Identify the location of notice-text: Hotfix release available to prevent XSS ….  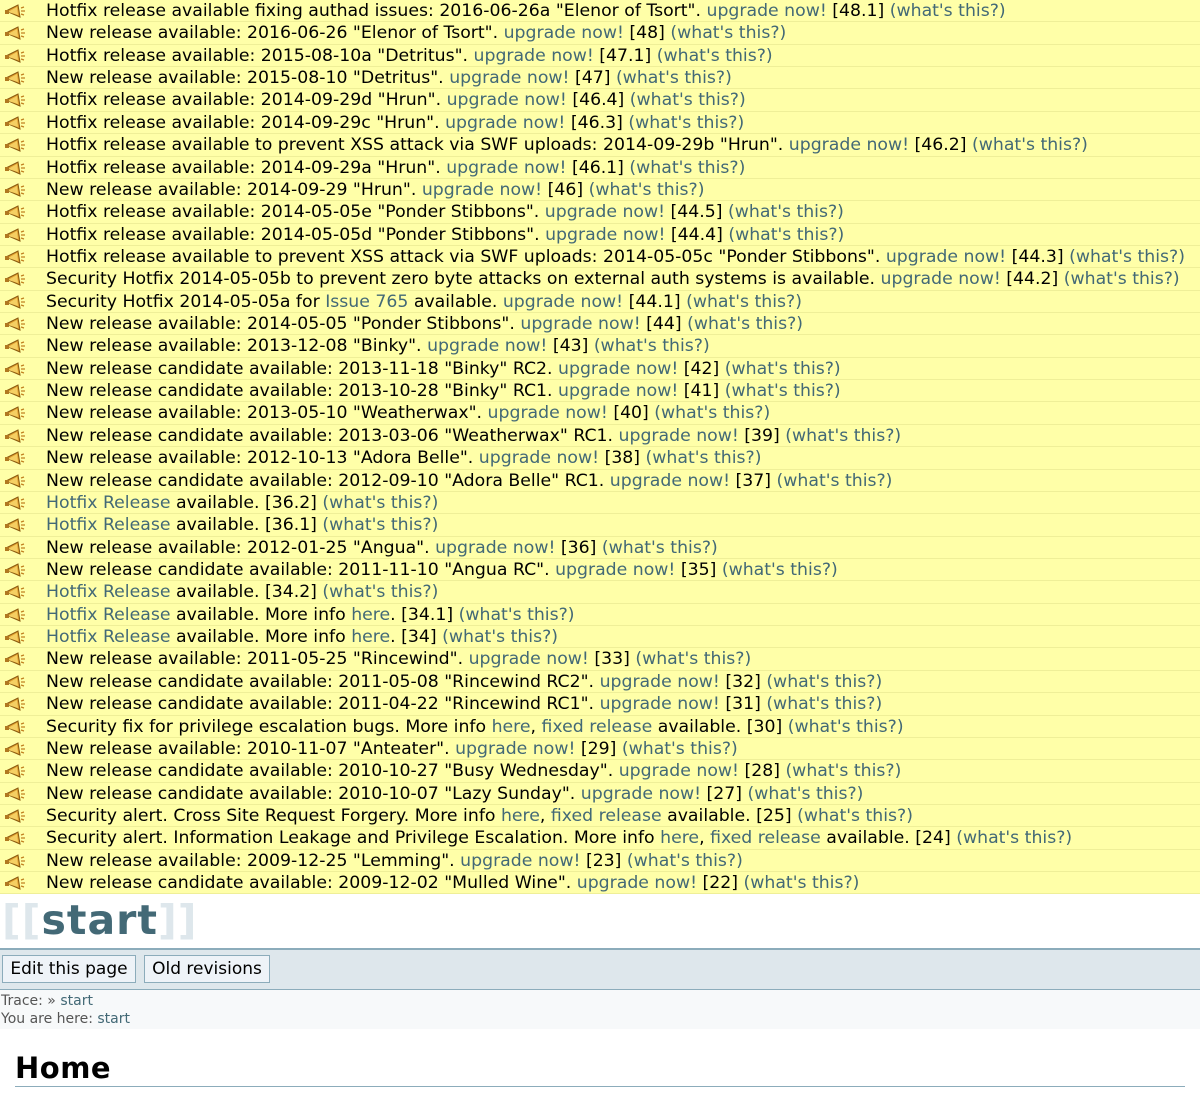
(417, 145).